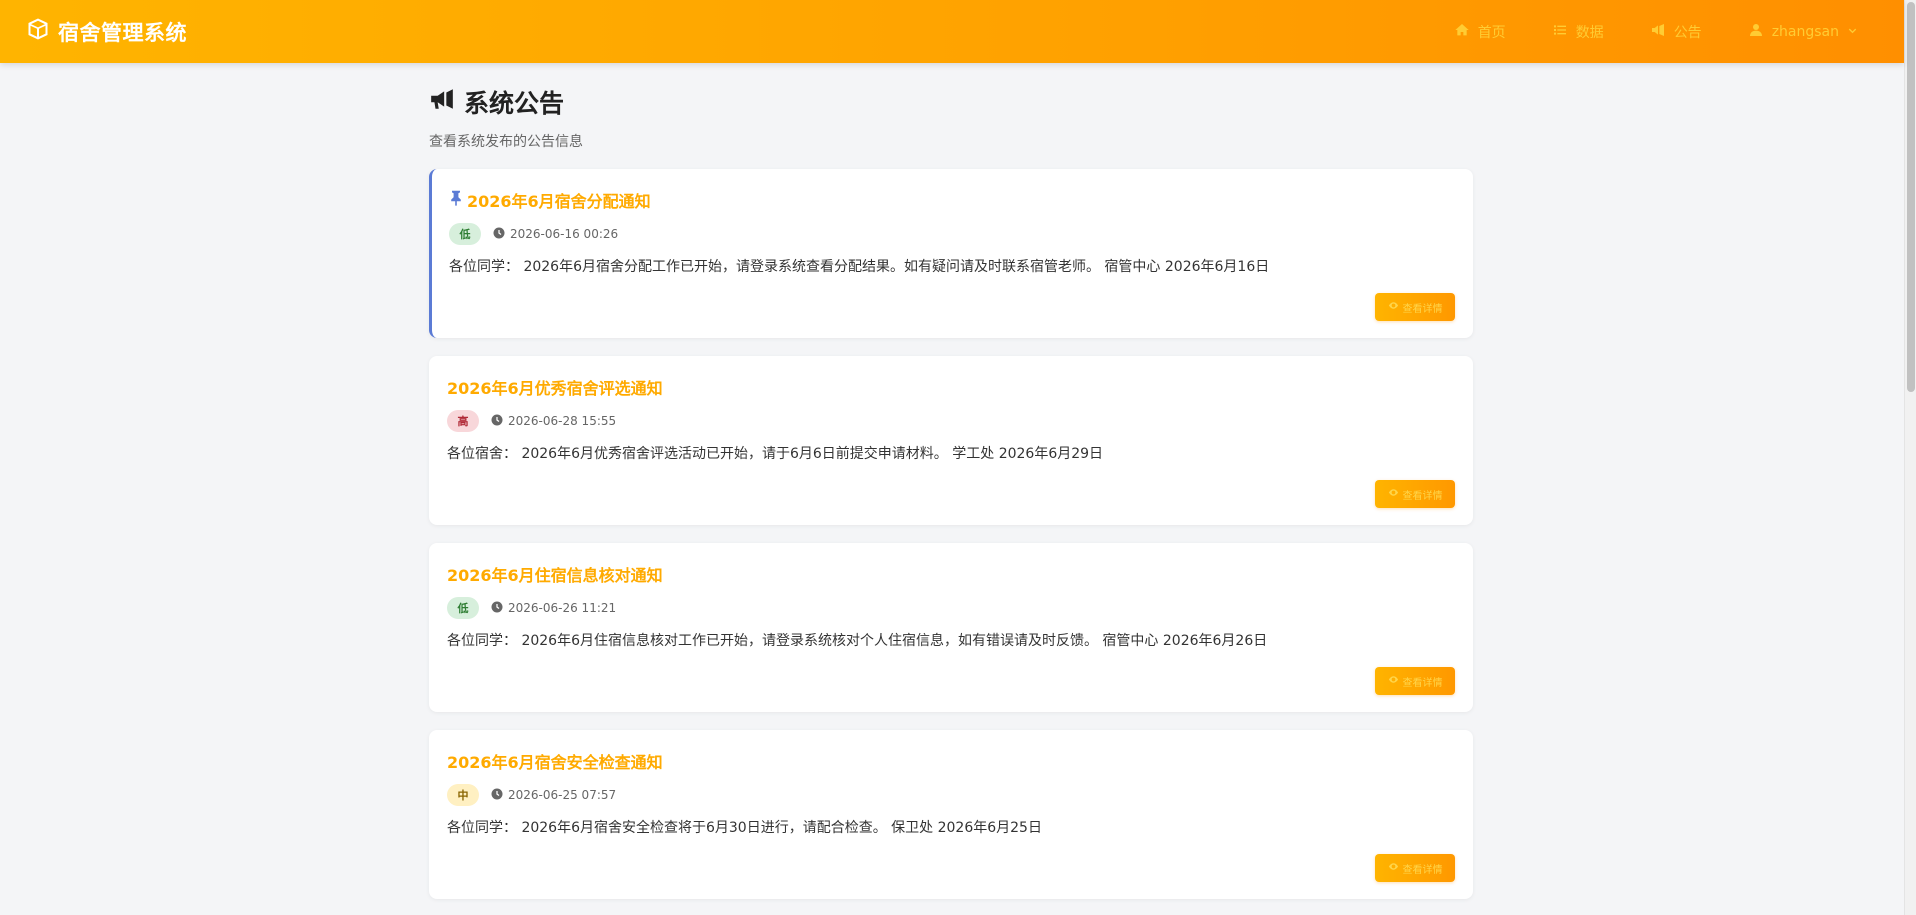 The width and height of the screenshot is (1916, 915). Describe the element at coordinates (951, 387) in the screenshot. I see `announcement-title: 2026年6月优秀宿舍评选通知` at that location.